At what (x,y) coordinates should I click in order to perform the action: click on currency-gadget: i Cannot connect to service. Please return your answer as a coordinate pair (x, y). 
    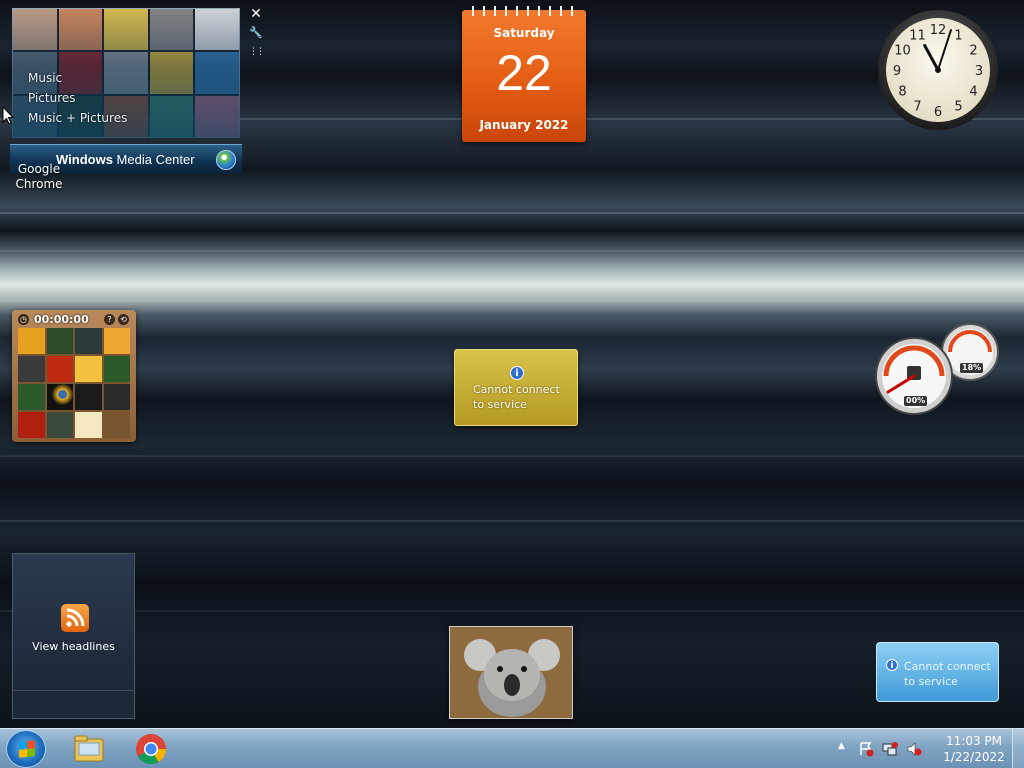
    Looking at the image, I should click on (937, 672).